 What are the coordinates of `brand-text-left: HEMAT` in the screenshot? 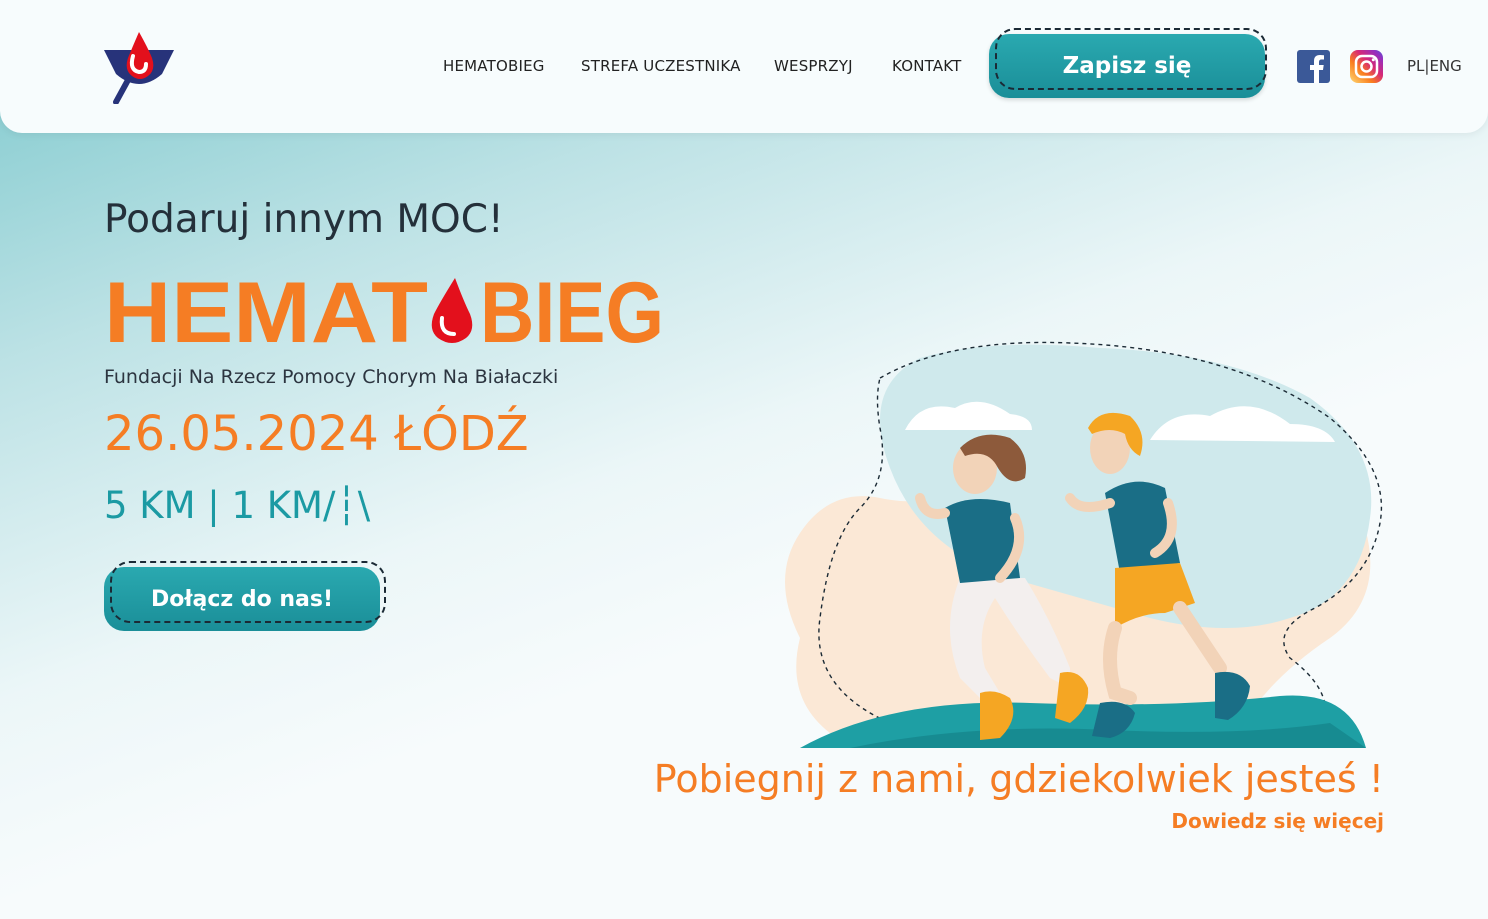 It's located at (266, 309).